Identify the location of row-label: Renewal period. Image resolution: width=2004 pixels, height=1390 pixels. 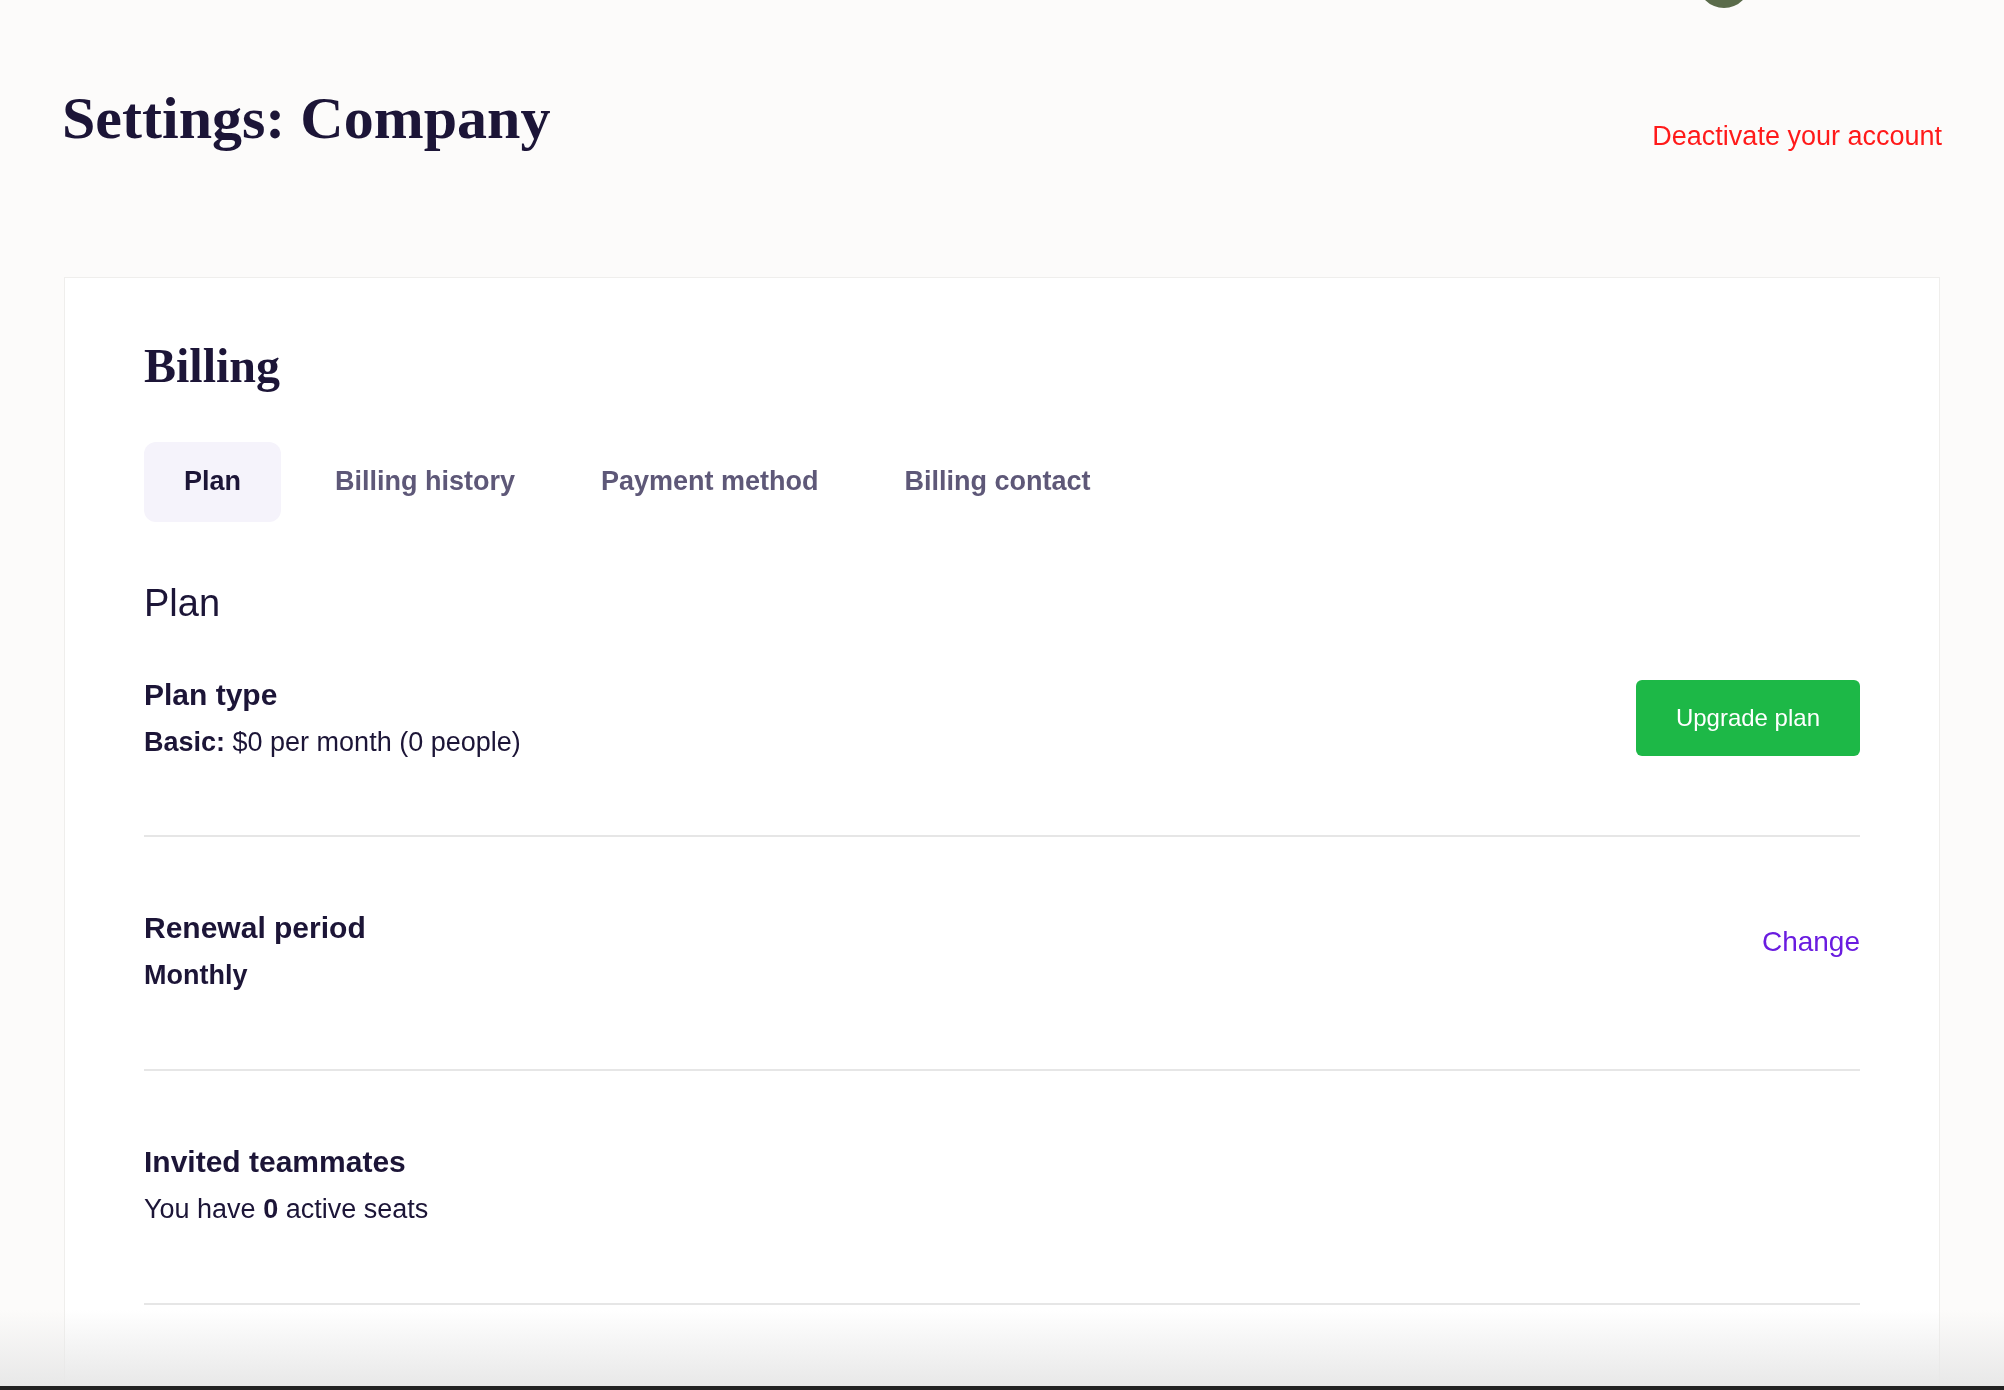
(255, 928).